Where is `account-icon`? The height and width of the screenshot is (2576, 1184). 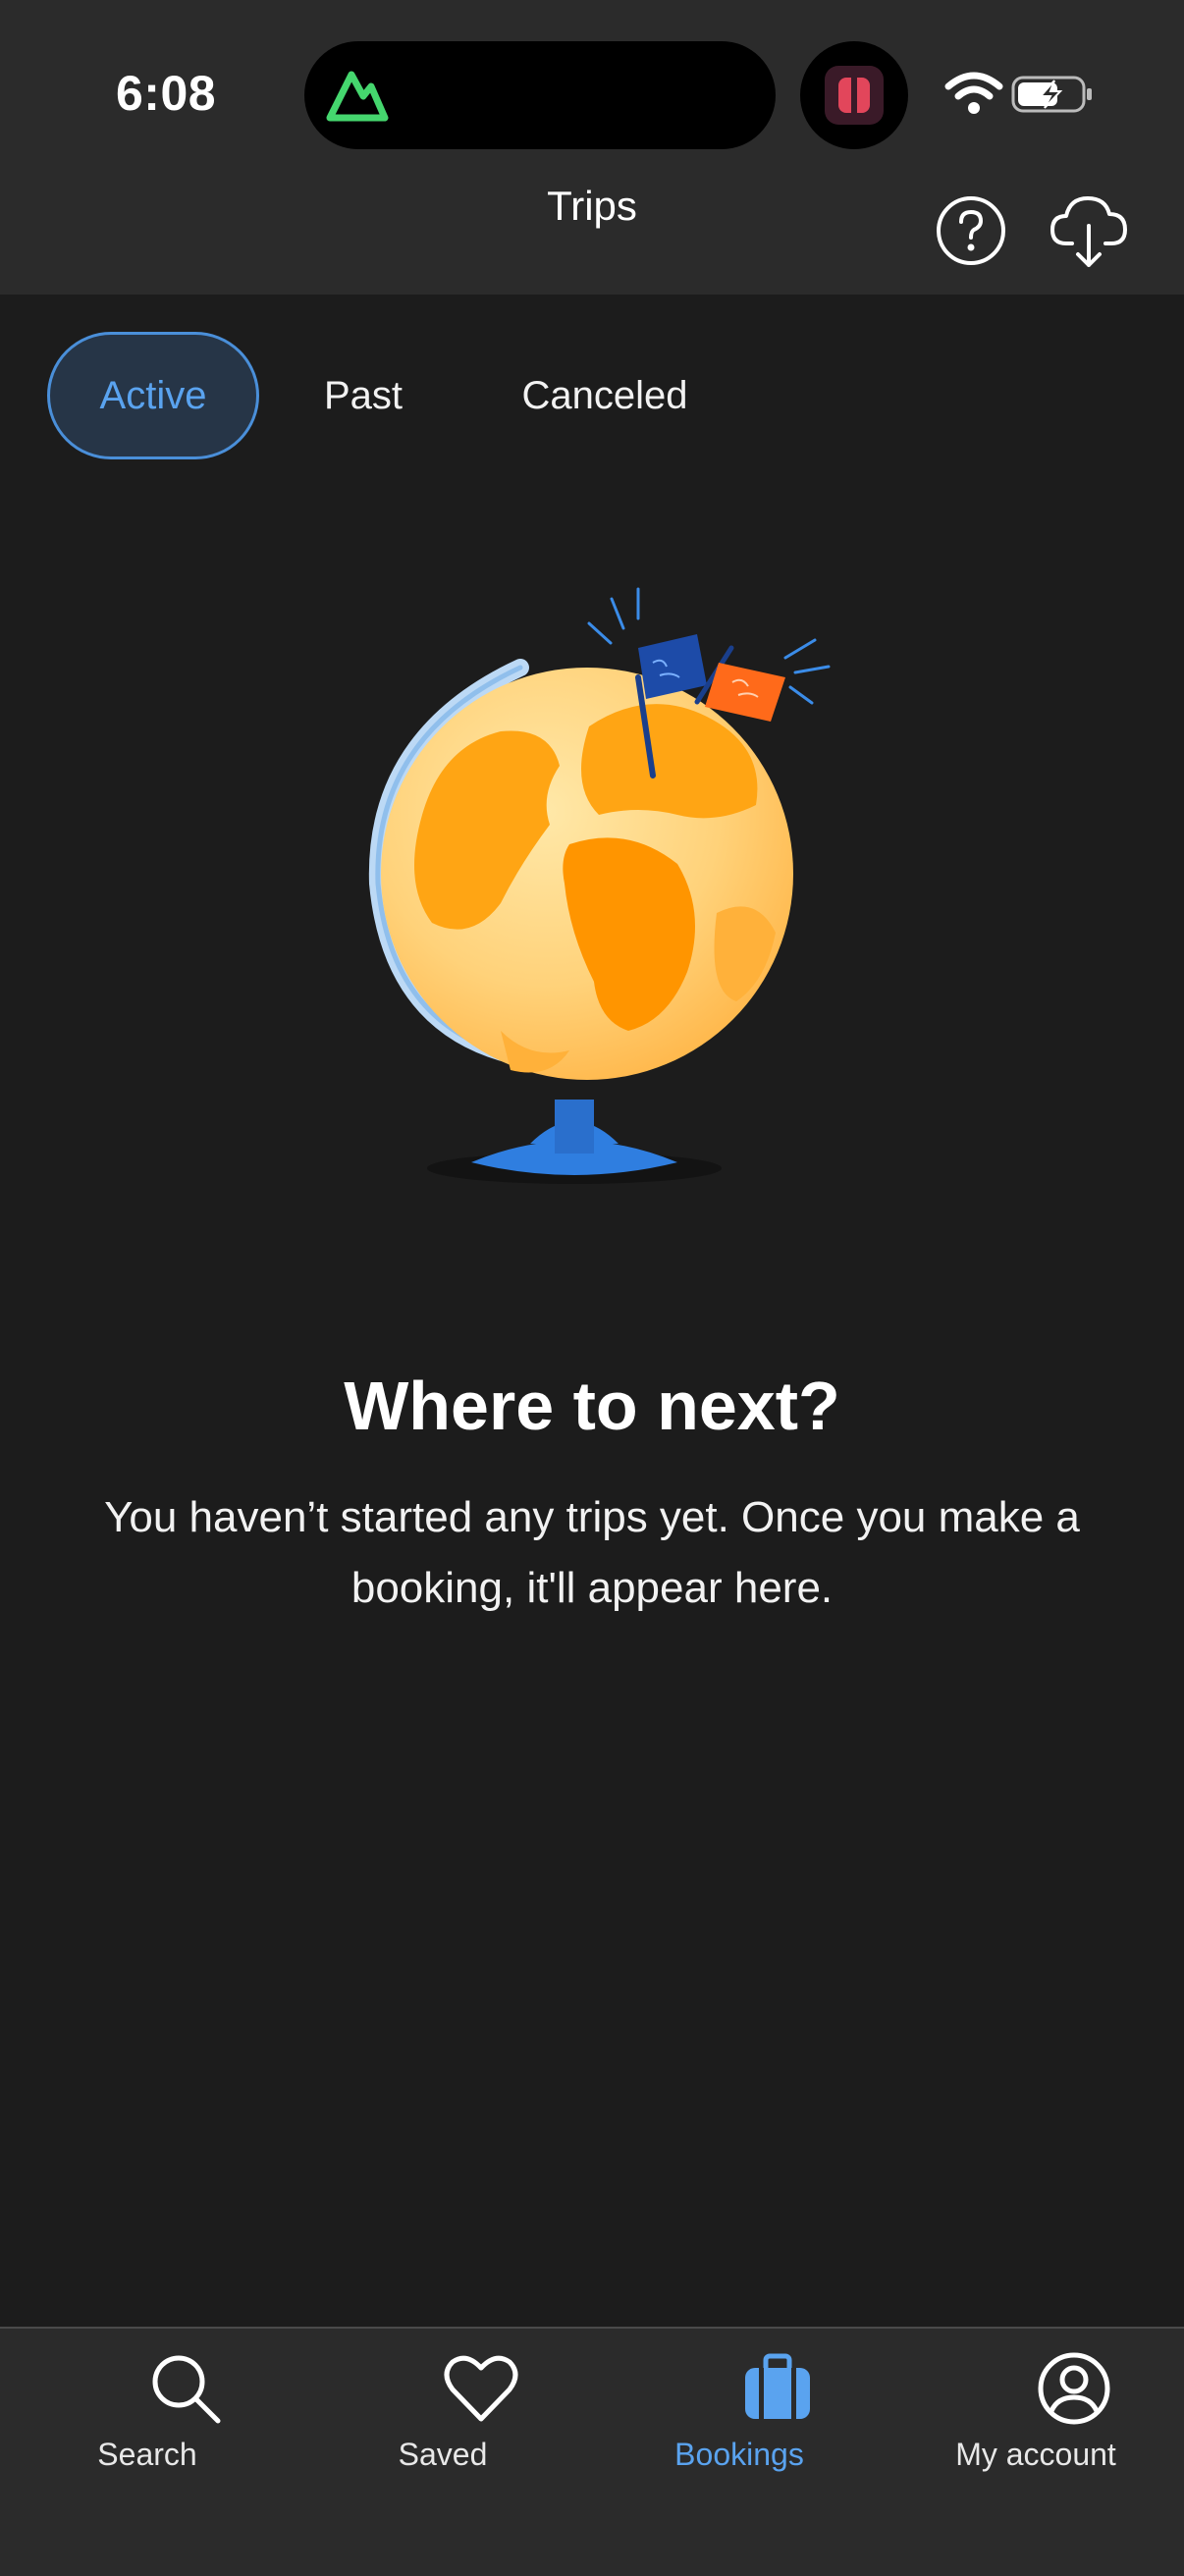 account-icon is located at coordinates (1074, 2388).